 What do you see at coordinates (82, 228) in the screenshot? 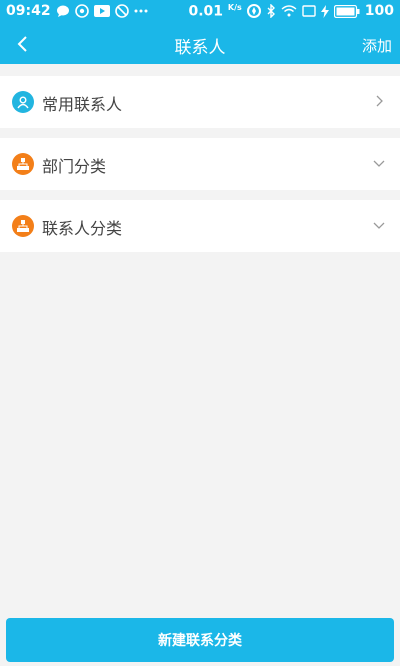
I see `section-label: 联系人分类` at bounding box center [82, 228].